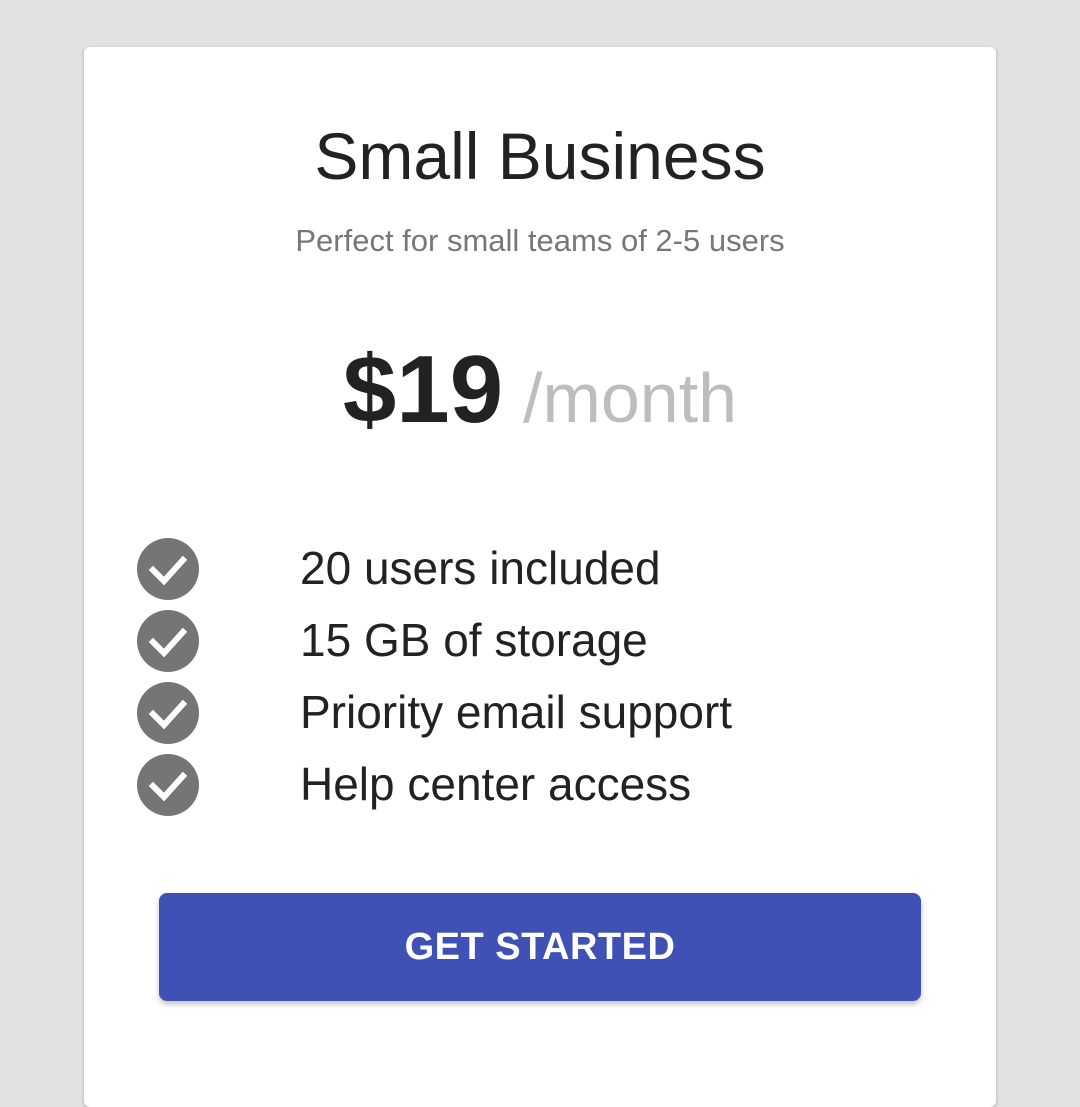  What do you see at coordinates (540, 240) in the screenshot?
I see `plan-description: Perfect for small teams of 2-5 users` at bounding box center [540, 240].